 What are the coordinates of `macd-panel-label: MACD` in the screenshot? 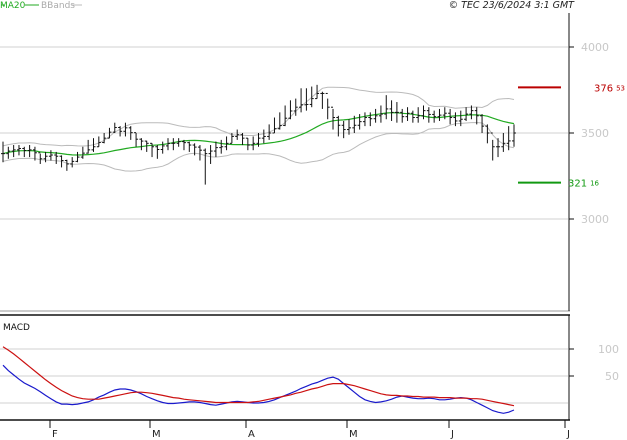 It's located at (16, 328).